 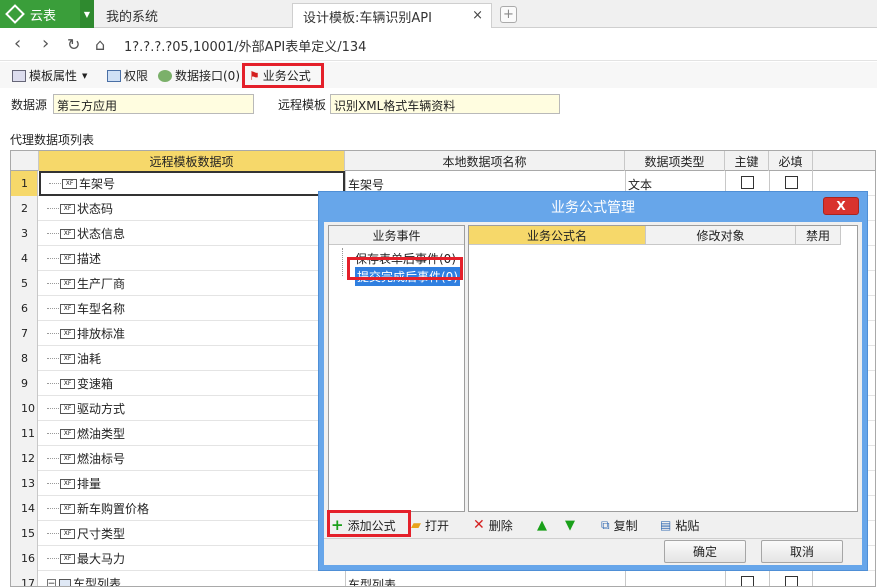 What do you see at coordinates (721, 235) in the screenshot?
I see `column-header: 修改对象` at bounding box center [721, 235].